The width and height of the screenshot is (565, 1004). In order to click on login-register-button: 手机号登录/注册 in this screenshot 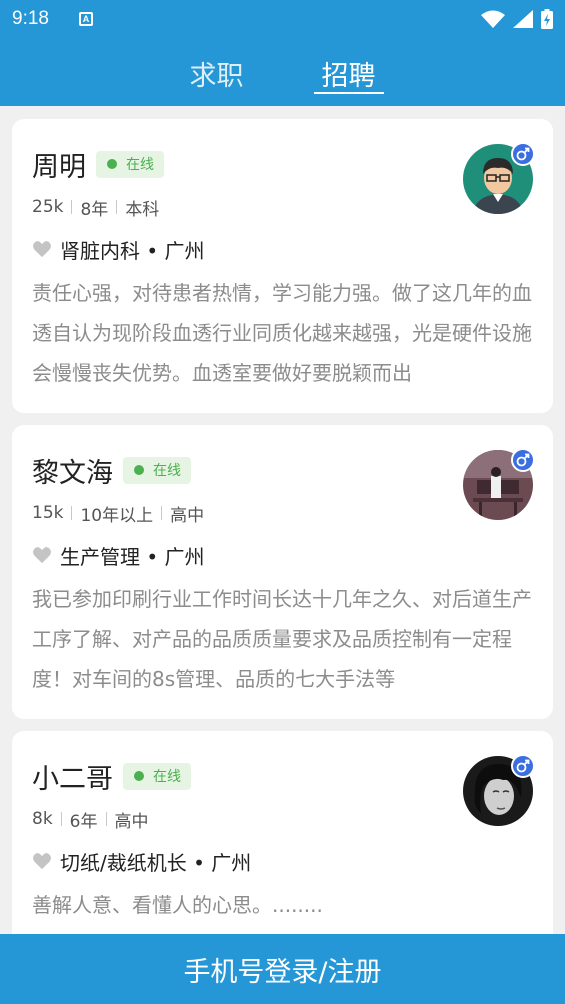, I will do `click(282, 969)`.